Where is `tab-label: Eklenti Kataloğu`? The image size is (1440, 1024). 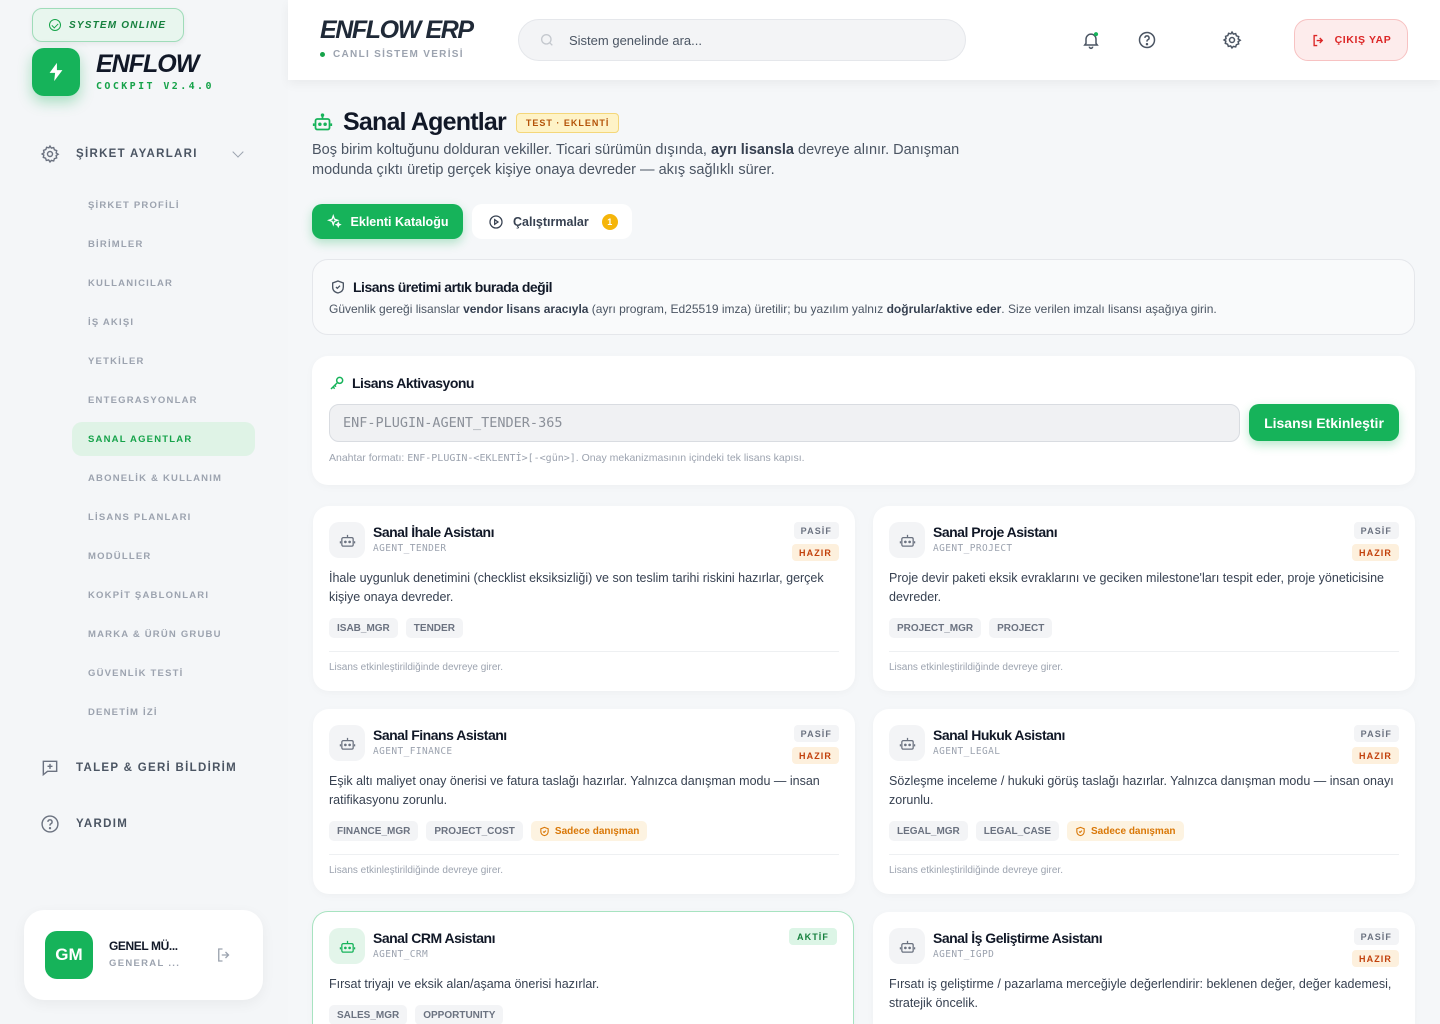 tab-label: Eklenti Kataloğu is located at coordinates (399, 221).